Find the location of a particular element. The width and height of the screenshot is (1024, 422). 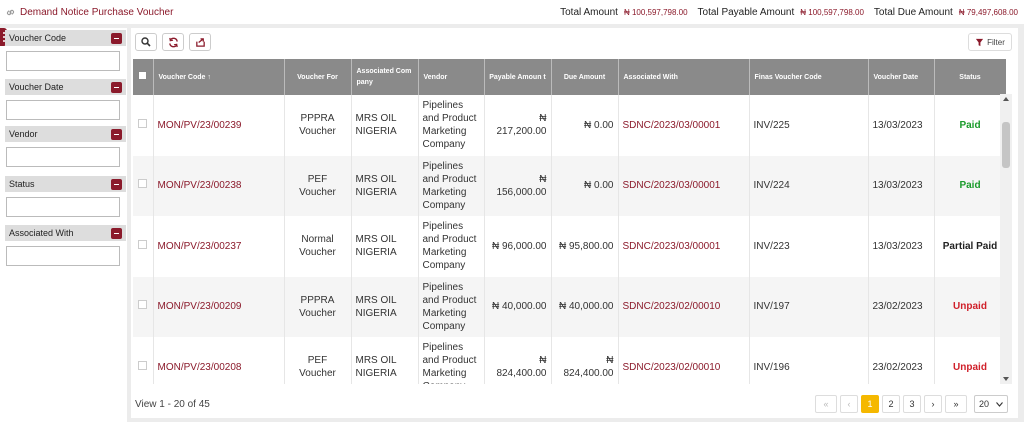

filter-button: Filter is located at coordinates (990, 42).